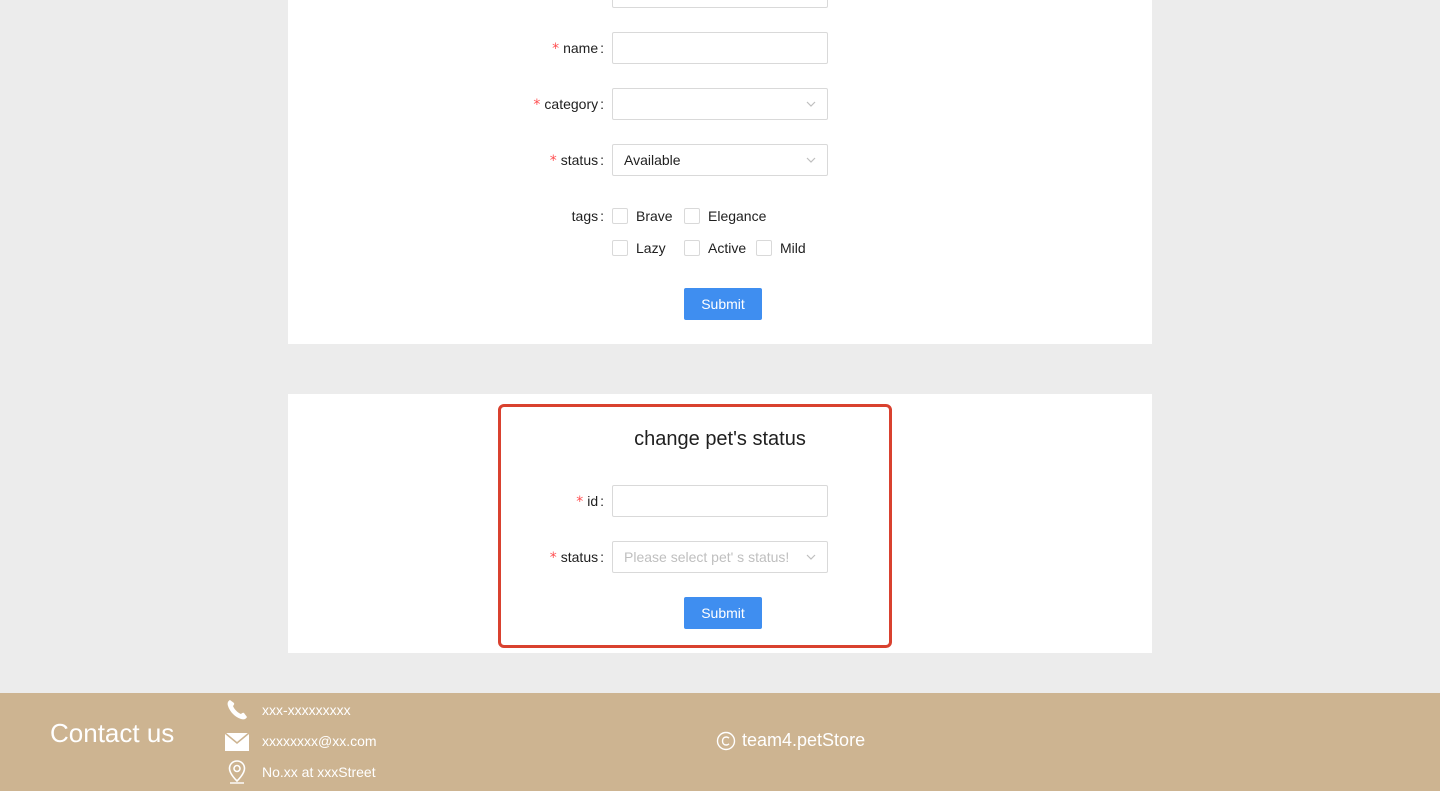 This screenshot has height=791, width=1440. Describe the element at coordinates (707, 557) in the screenshot. I see `status-select-placeholder: Please select pet' s status!` at that location.